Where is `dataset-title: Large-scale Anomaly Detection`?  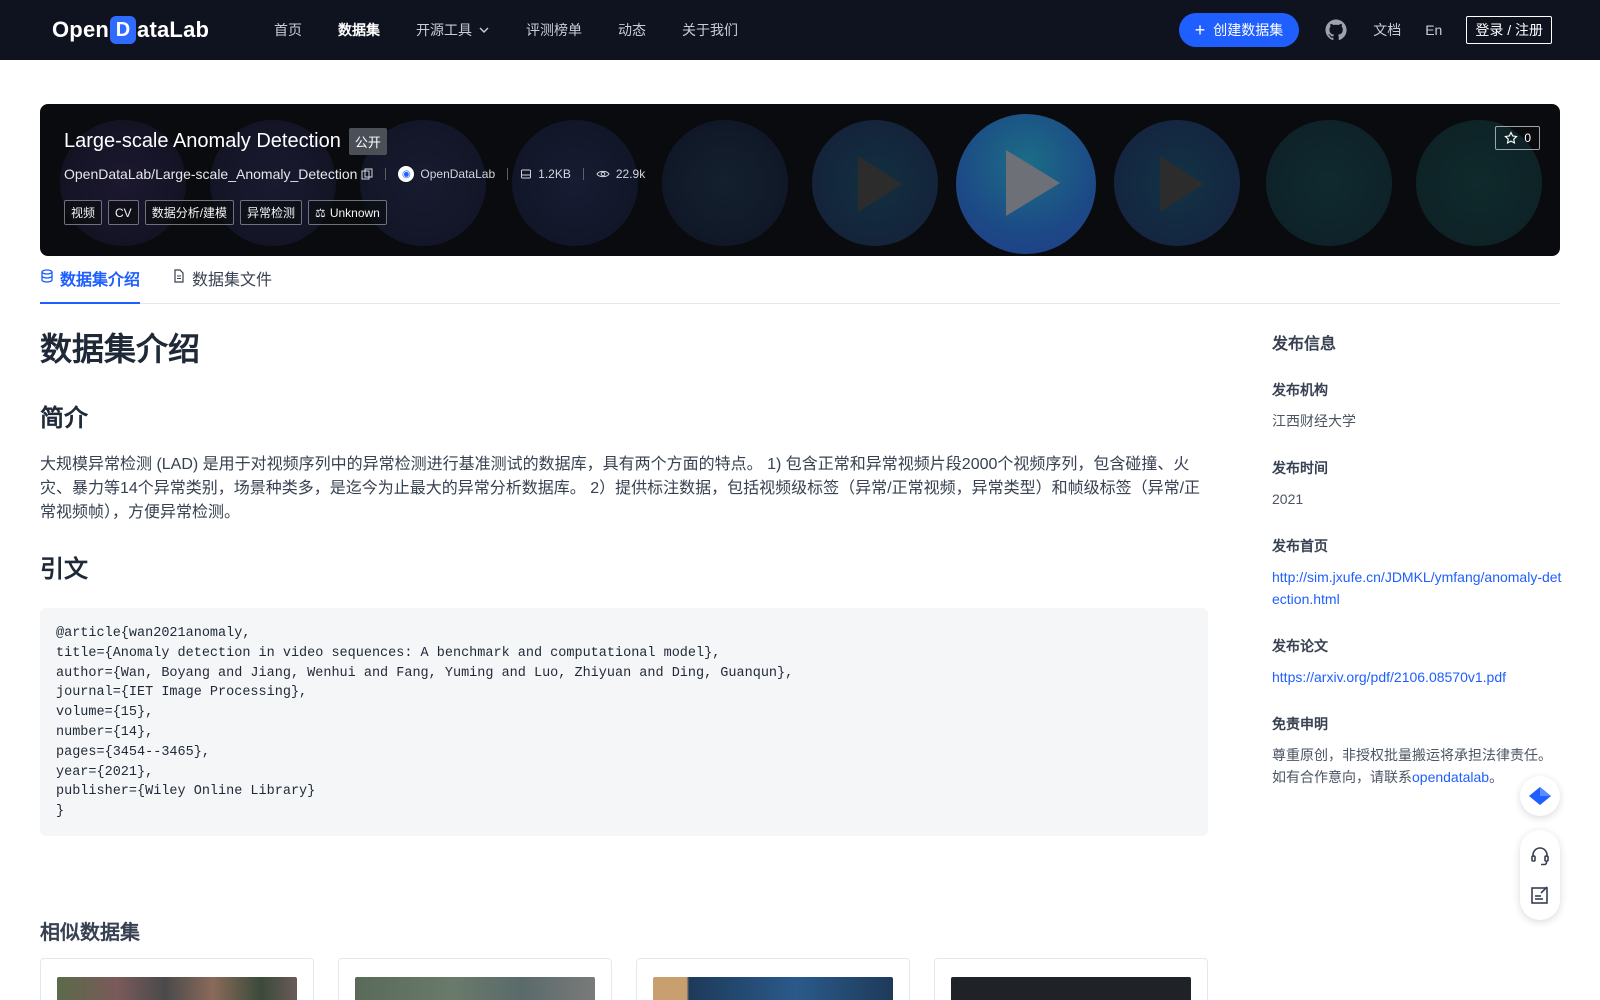
dataset-title: Large-scale Anomaly Detection is located at coordinates (202, 141).